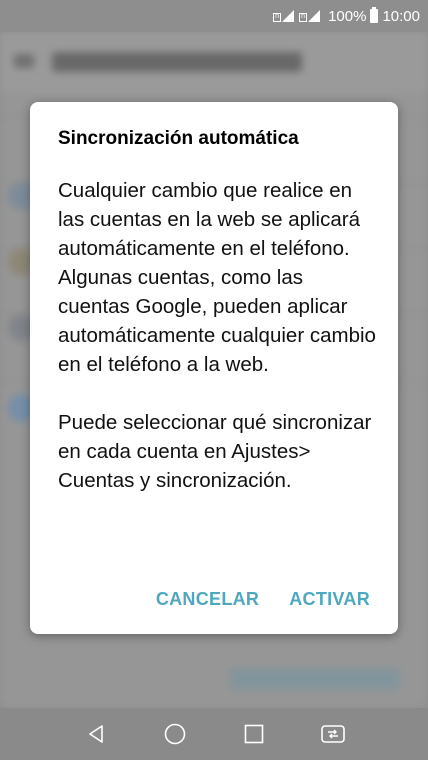  Describe the element at coordinates (178, 138) in the screenshot. I see `dialog-title: Sincronización automática` at that location.